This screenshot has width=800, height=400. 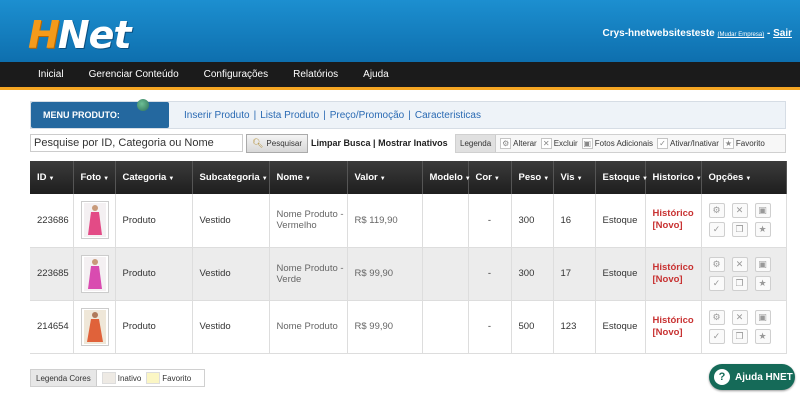 I want to click on column-header-id: ID ▼, so click(x=52, y=177).